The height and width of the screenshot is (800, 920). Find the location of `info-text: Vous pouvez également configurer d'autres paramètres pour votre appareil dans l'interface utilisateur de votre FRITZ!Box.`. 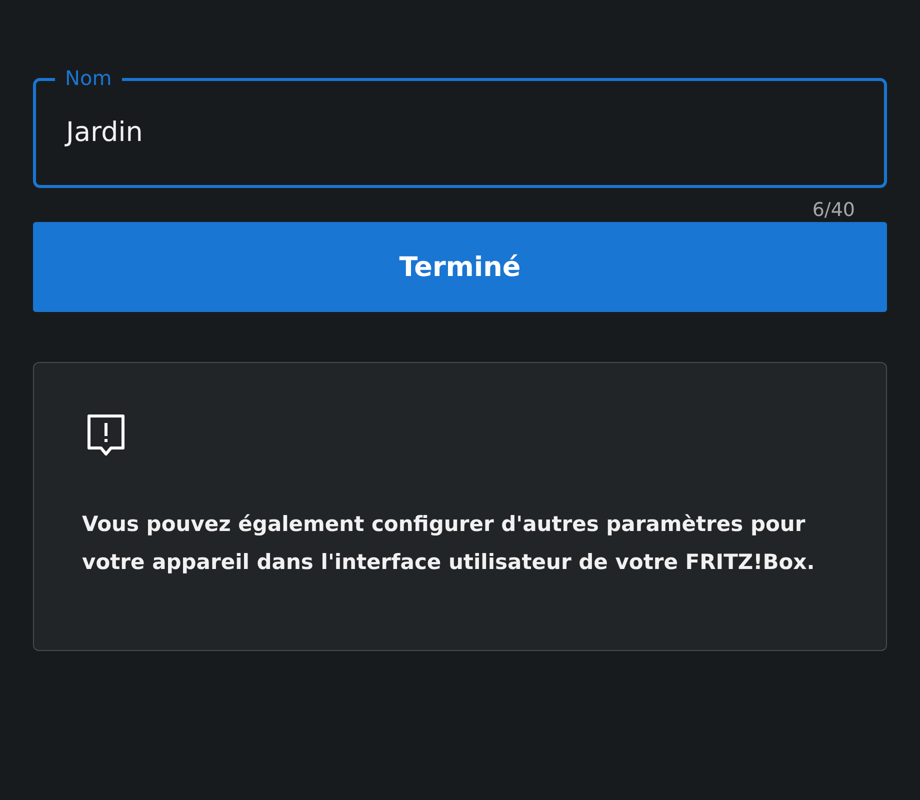

info-text: Vous pouvez également configurer d'autres paramètres pour votre appareil dans l'interface utilisateur de votre FRITZ!Box. is located at coordinates (449, 543).